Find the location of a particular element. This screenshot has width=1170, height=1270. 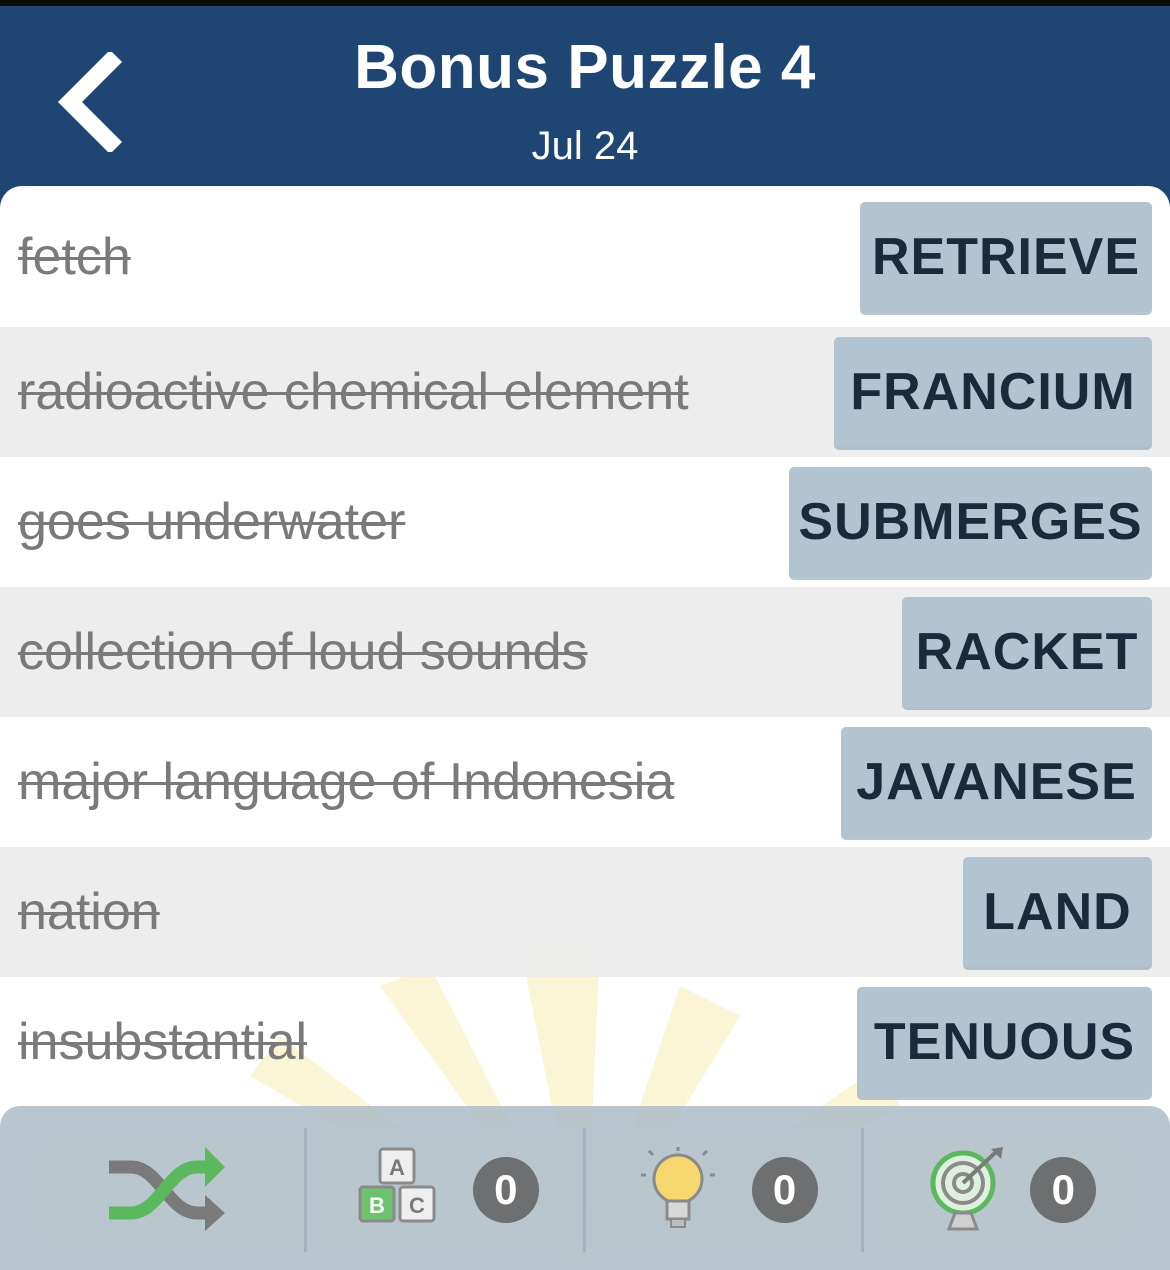

clue-row: major language of Indonesia JAVANESE is located at coordinates (585, 782).